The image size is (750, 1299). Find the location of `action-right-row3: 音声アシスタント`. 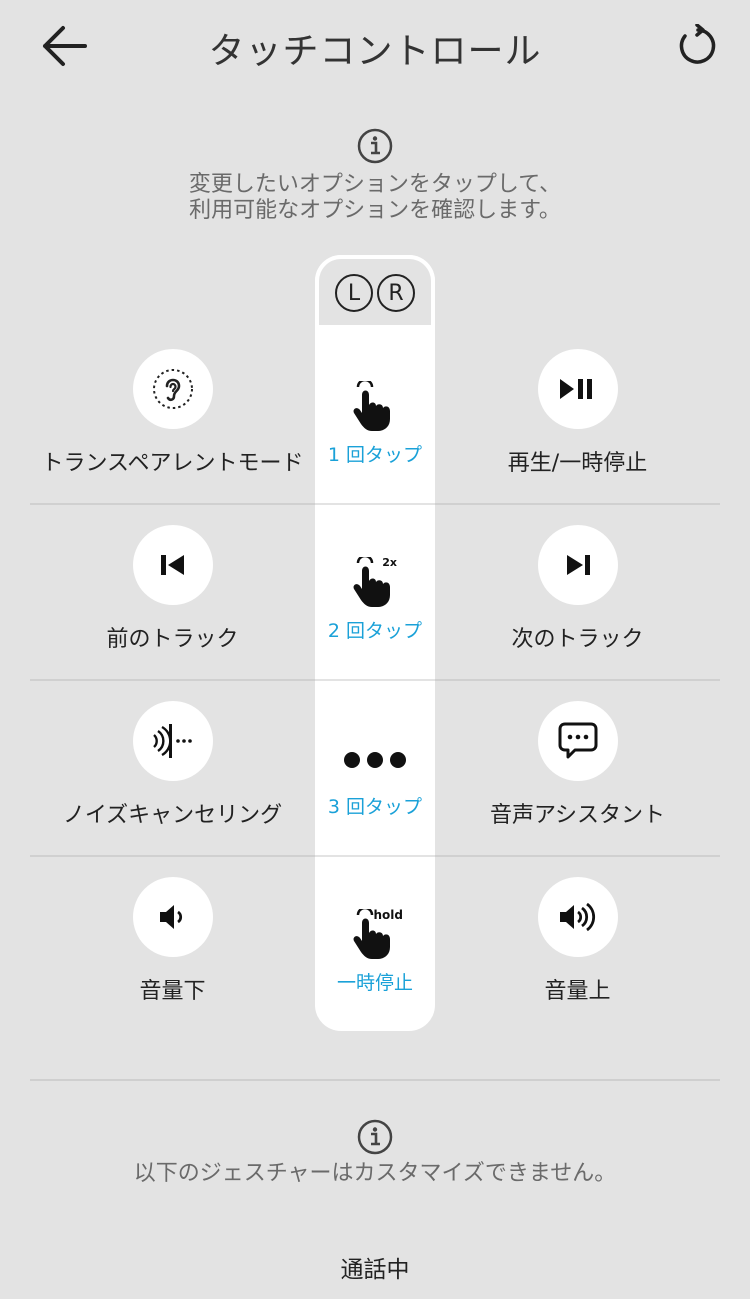

action-right-row3: 音声アシスタント is located at coordinates (577, 765).